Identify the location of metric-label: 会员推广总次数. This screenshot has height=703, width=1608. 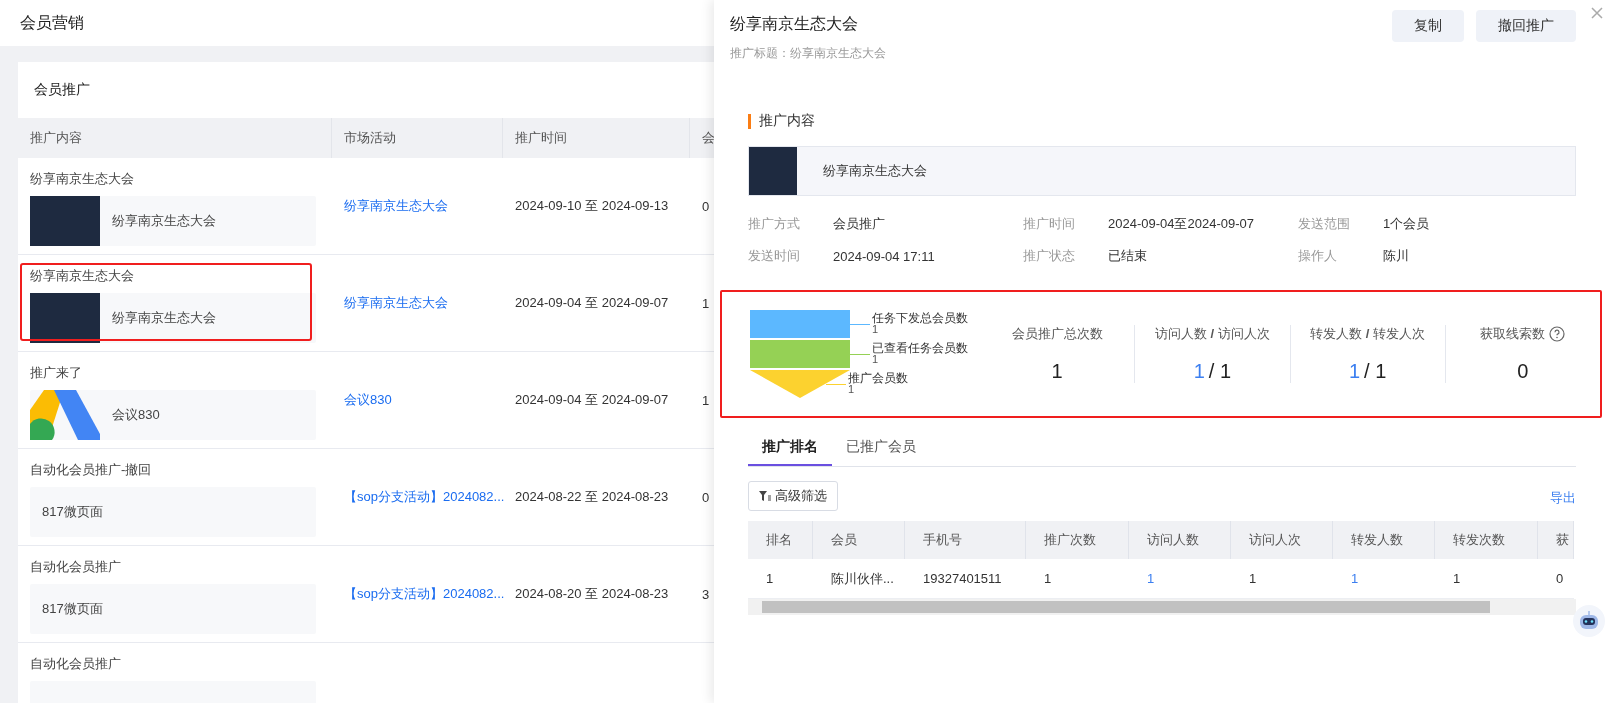
(1057, 334).